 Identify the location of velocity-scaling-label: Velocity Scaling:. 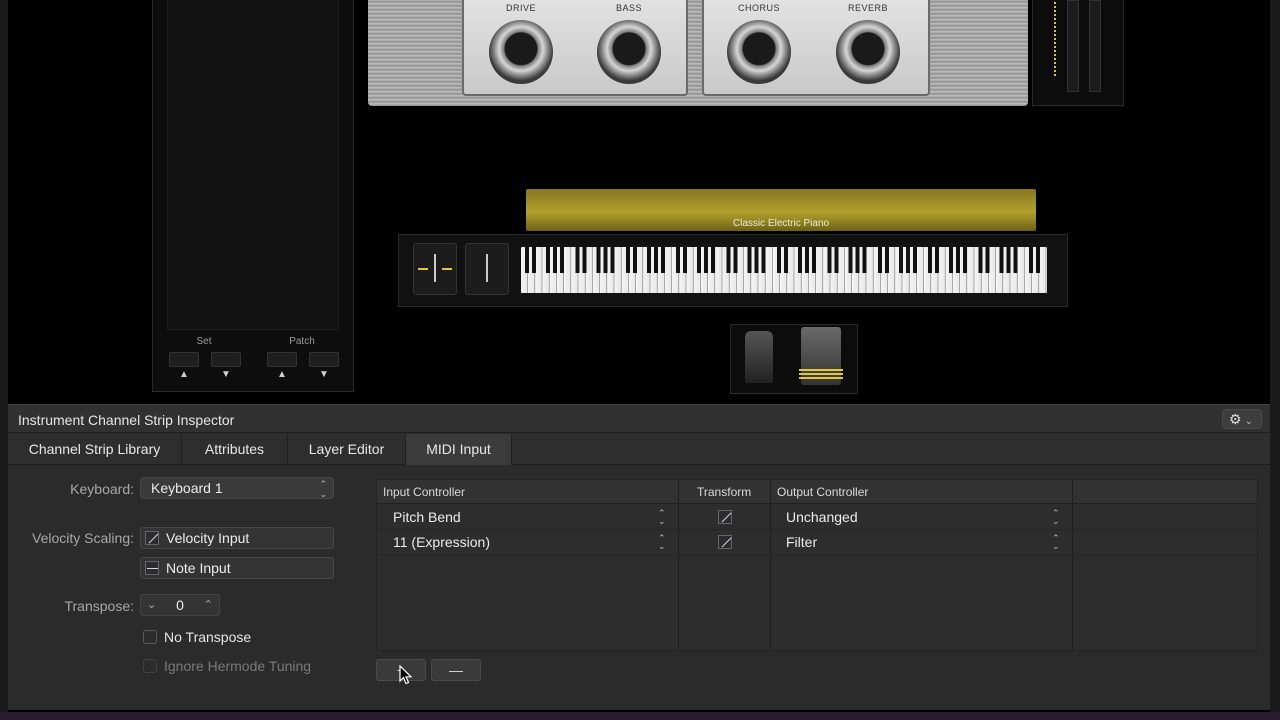
(83, 538).